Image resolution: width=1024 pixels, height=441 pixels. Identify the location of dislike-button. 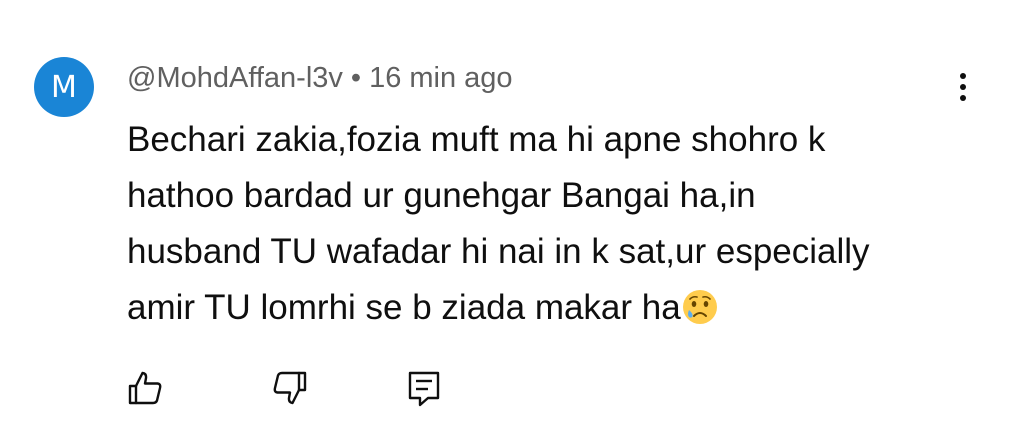
(290, 388).